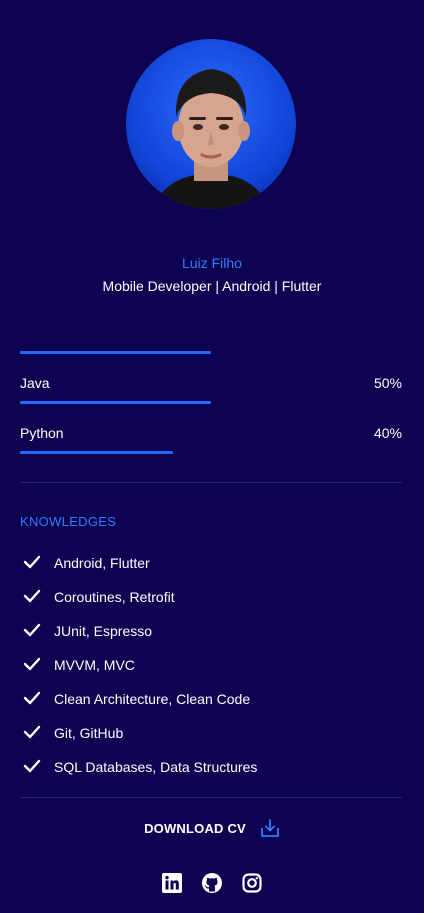  Describe the element at coordinates (252, 883) in the screenshot. I see `instagram-icon` at that location.